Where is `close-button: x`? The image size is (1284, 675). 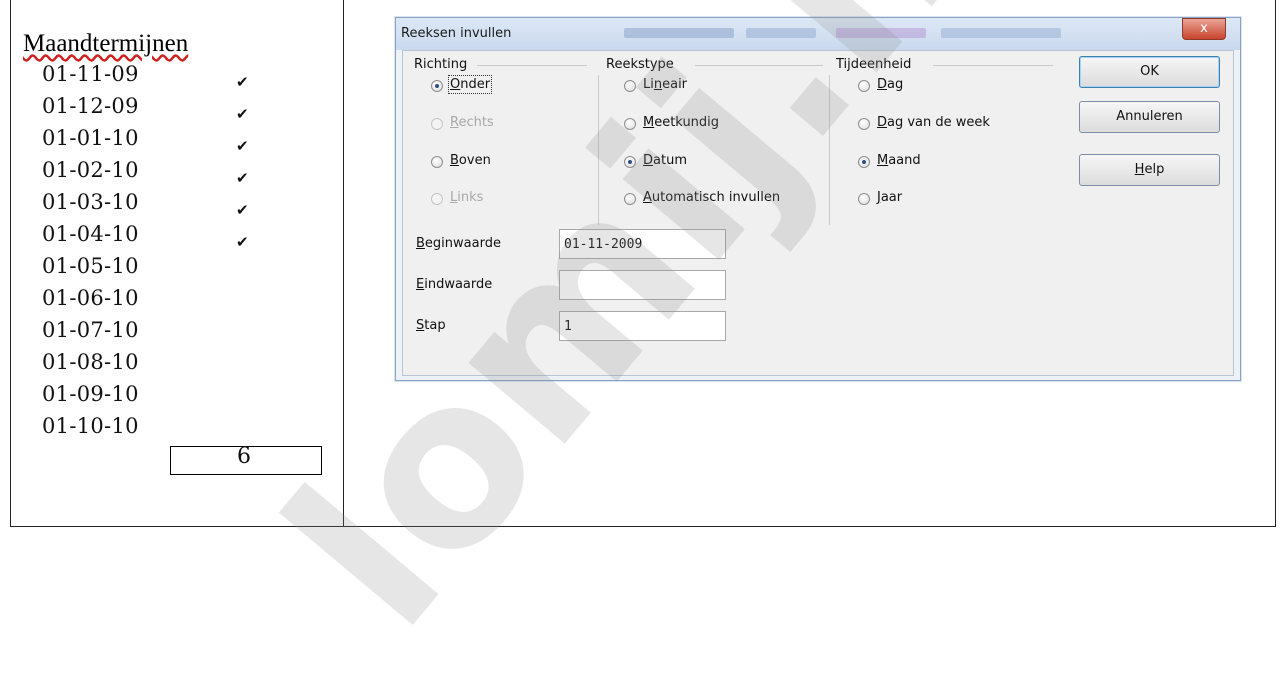 close-button: x is located at coordinates (1204, 29).